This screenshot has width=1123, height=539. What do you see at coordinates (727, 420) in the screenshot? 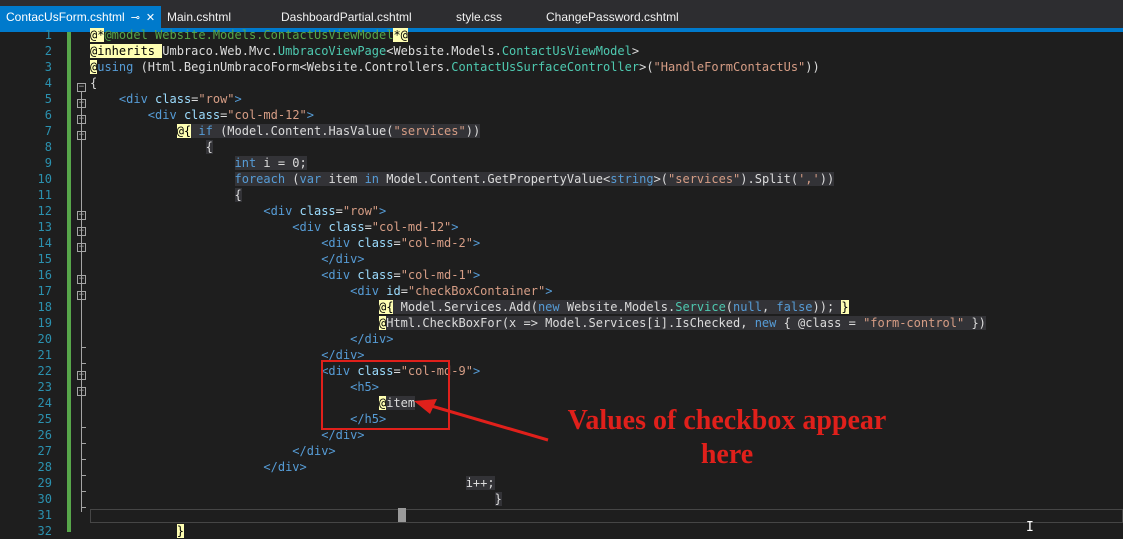
I see `annotation-line-1: Values of checkbox appear` at bounding box center [727, 420].